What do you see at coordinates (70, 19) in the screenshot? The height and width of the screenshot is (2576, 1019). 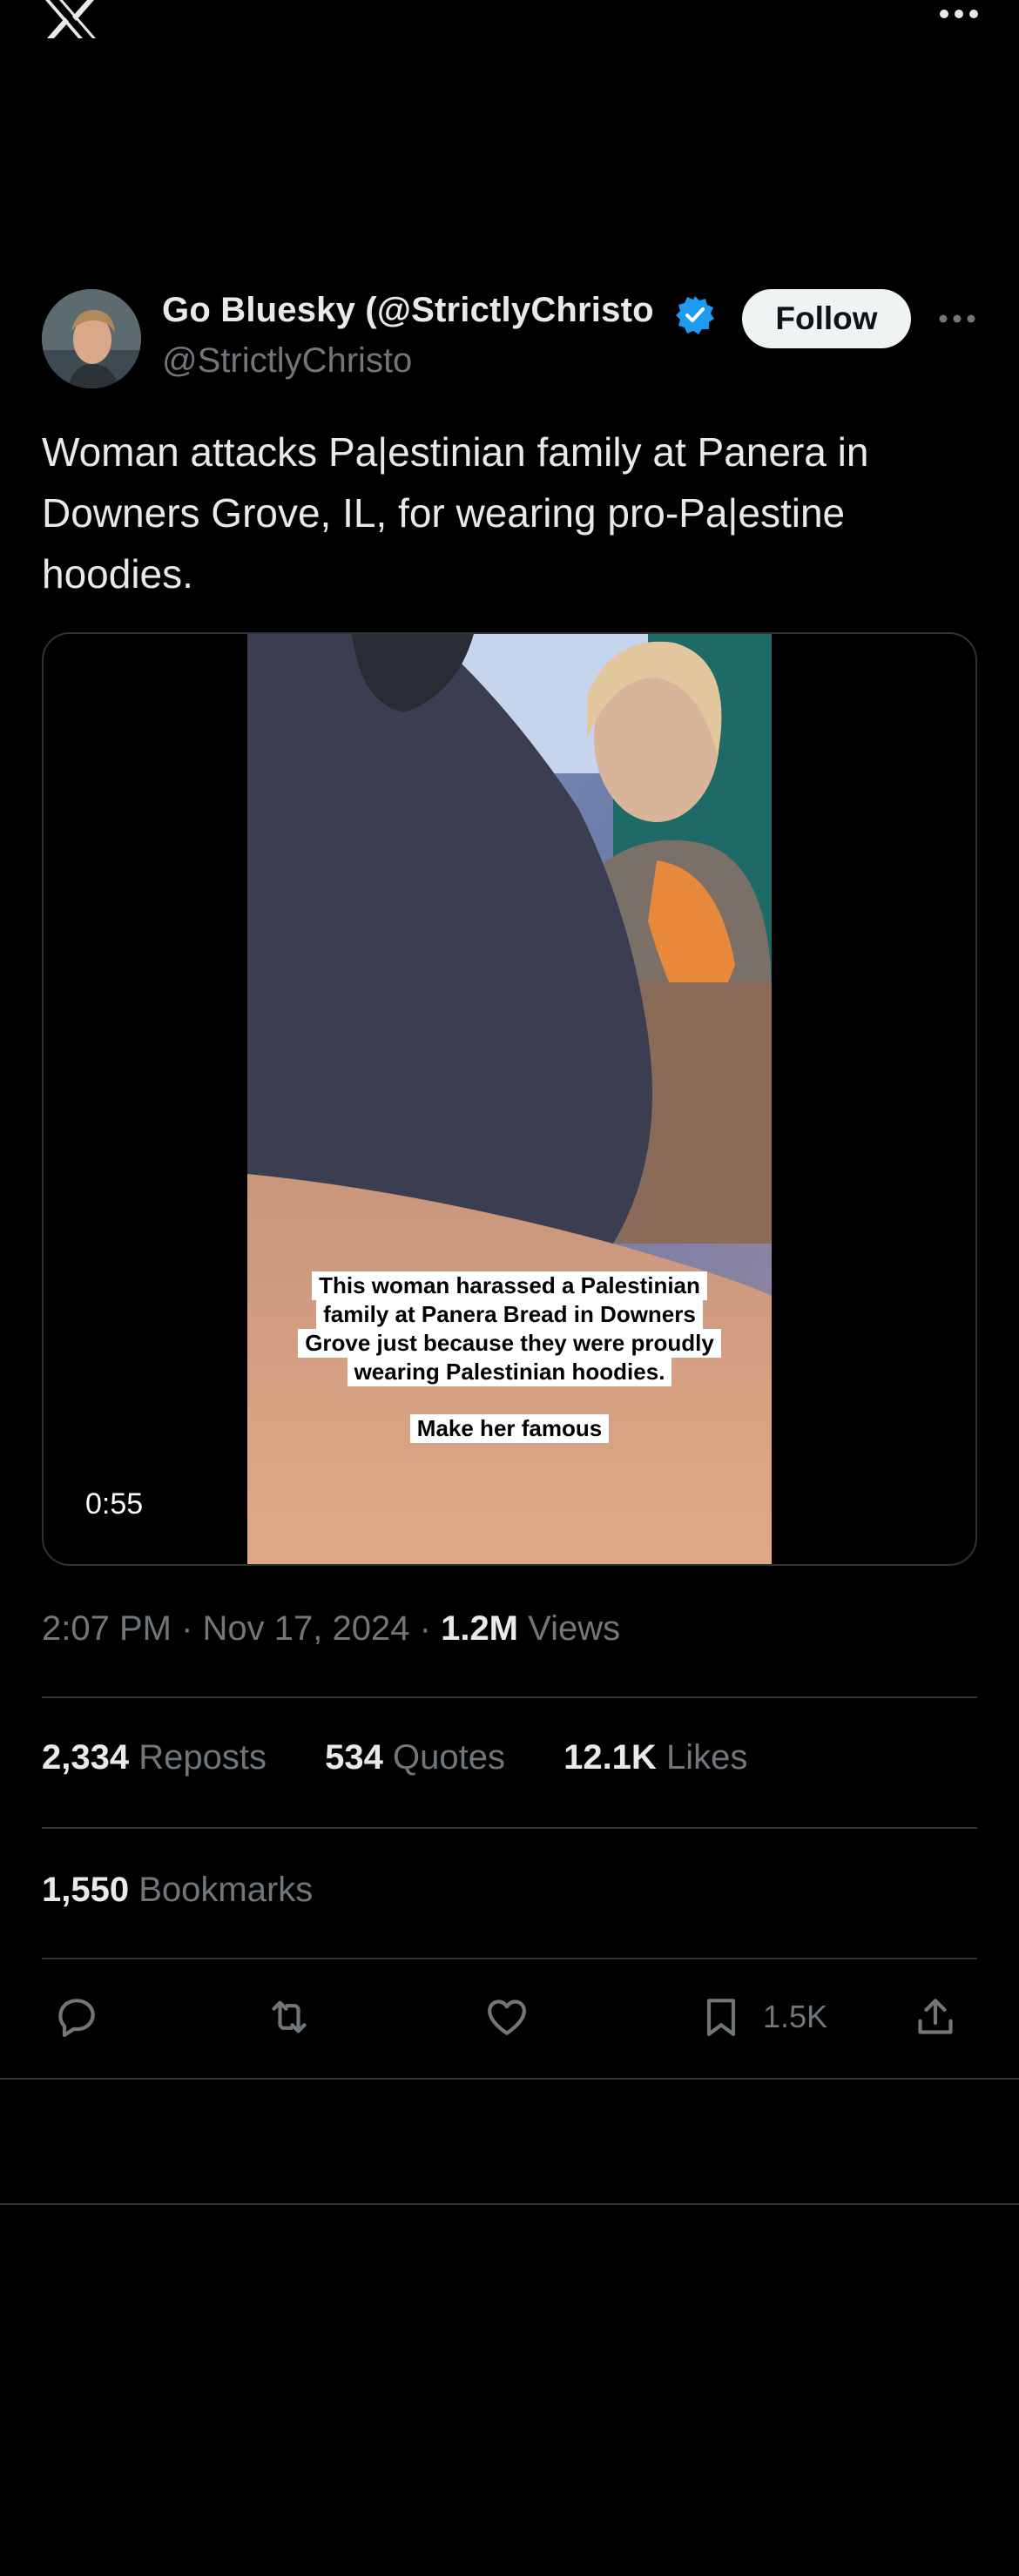 I see `x-logo-icon` at bounding box center [70, 19].